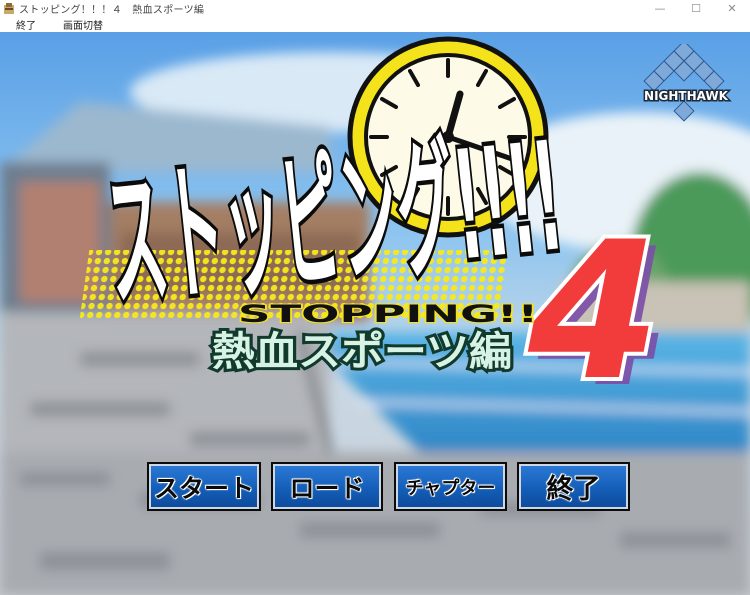  I want to click on chapter-button: チャプター, so click(450, 486).